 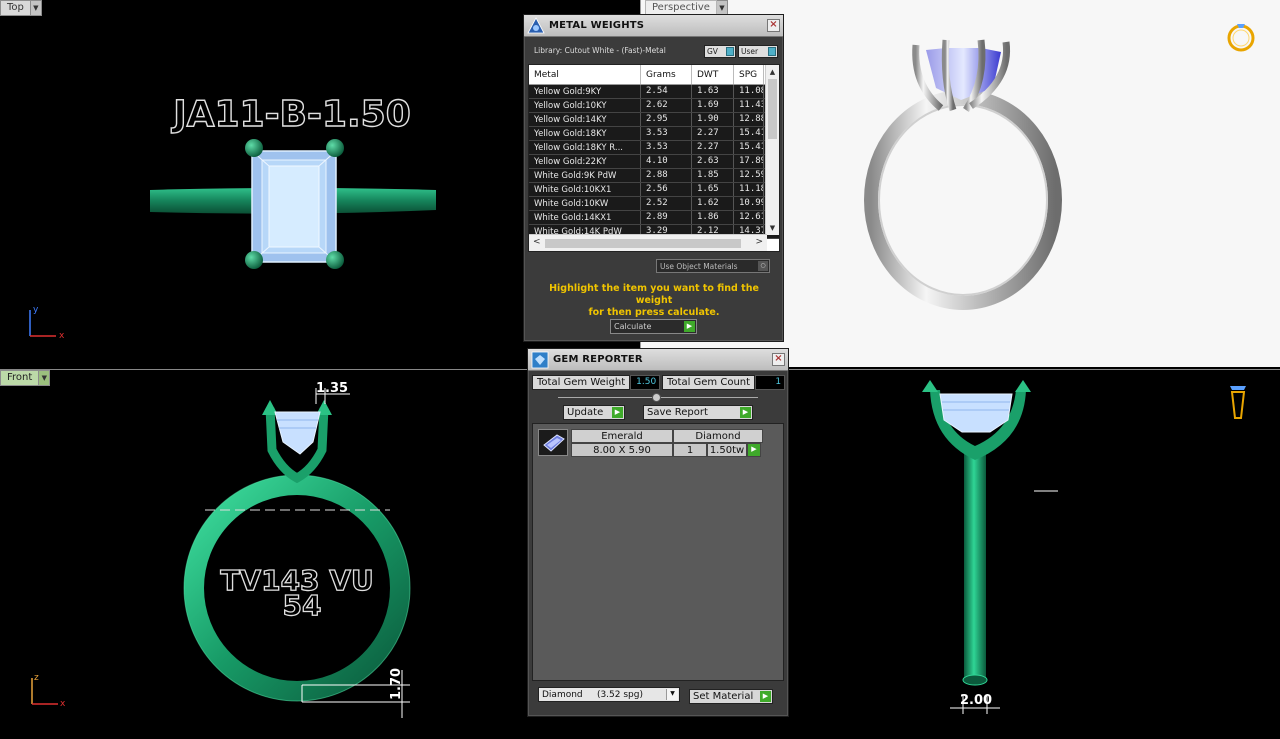 What do you see at coordinates (713, 105) in the screenshot?
I see `metal-dwt: 1.69` at bounding box center [713, 105].